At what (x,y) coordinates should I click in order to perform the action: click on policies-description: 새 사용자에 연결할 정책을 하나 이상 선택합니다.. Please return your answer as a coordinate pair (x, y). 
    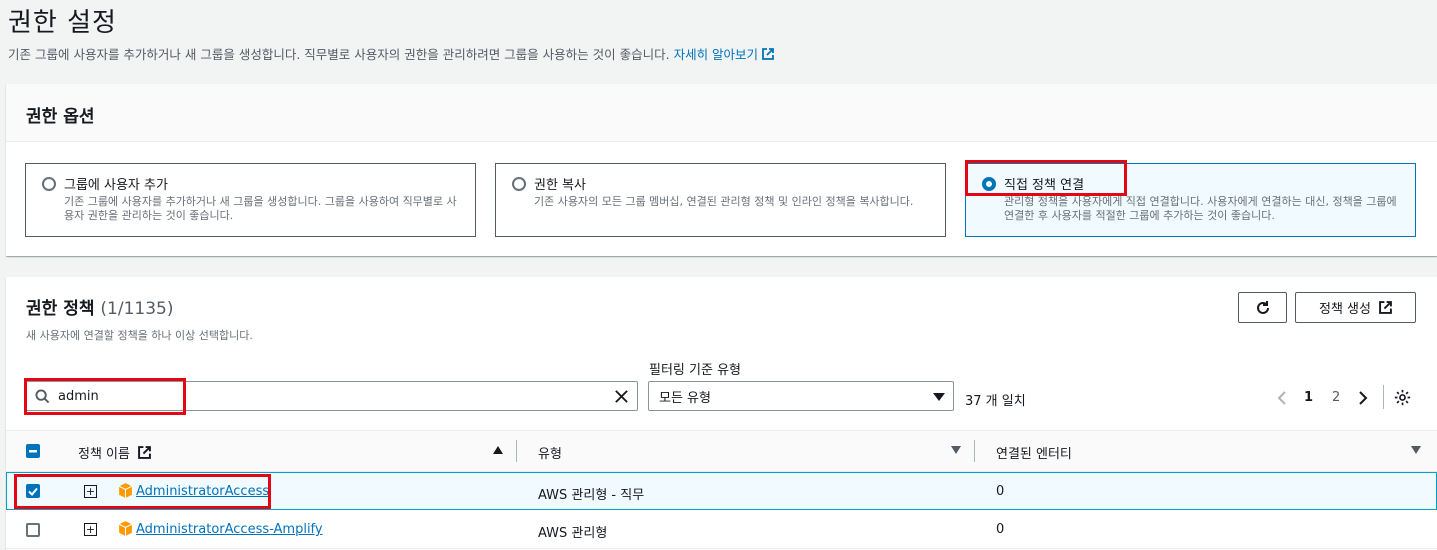
    Looking at the image, I should click on (139, 335).